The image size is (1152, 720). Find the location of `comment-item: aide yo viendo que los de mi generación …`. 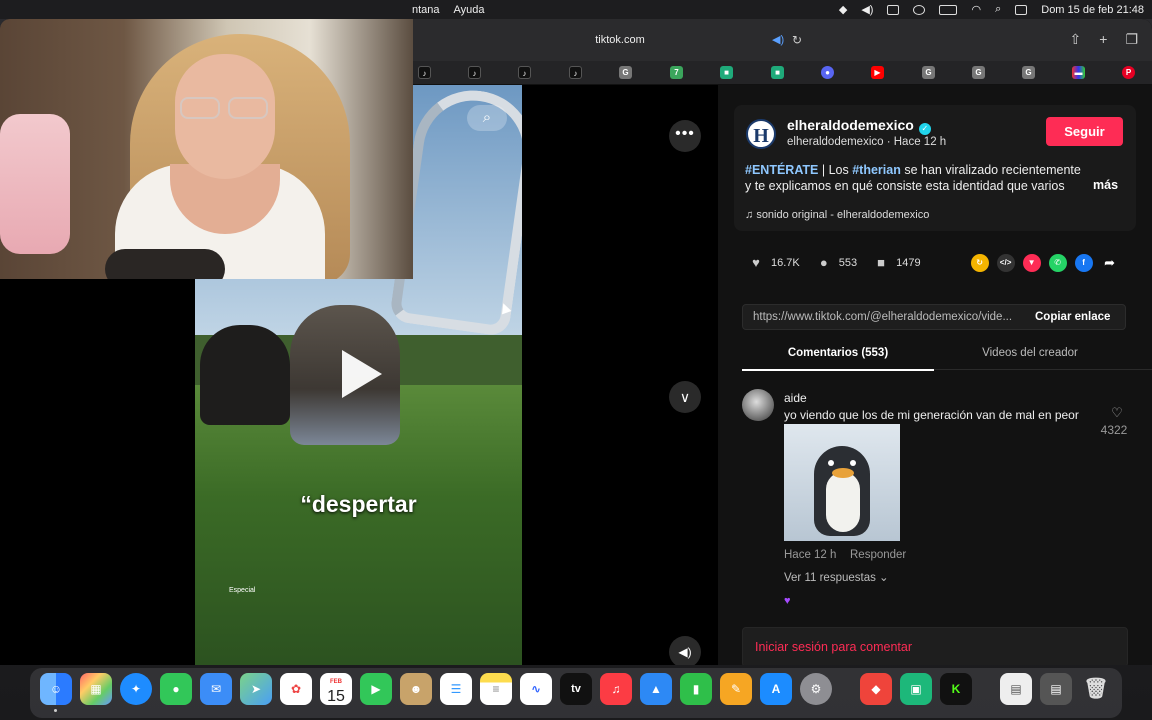

comment-item: aide yo viendo que los de mi generación … is located at coordinates (938, 502).